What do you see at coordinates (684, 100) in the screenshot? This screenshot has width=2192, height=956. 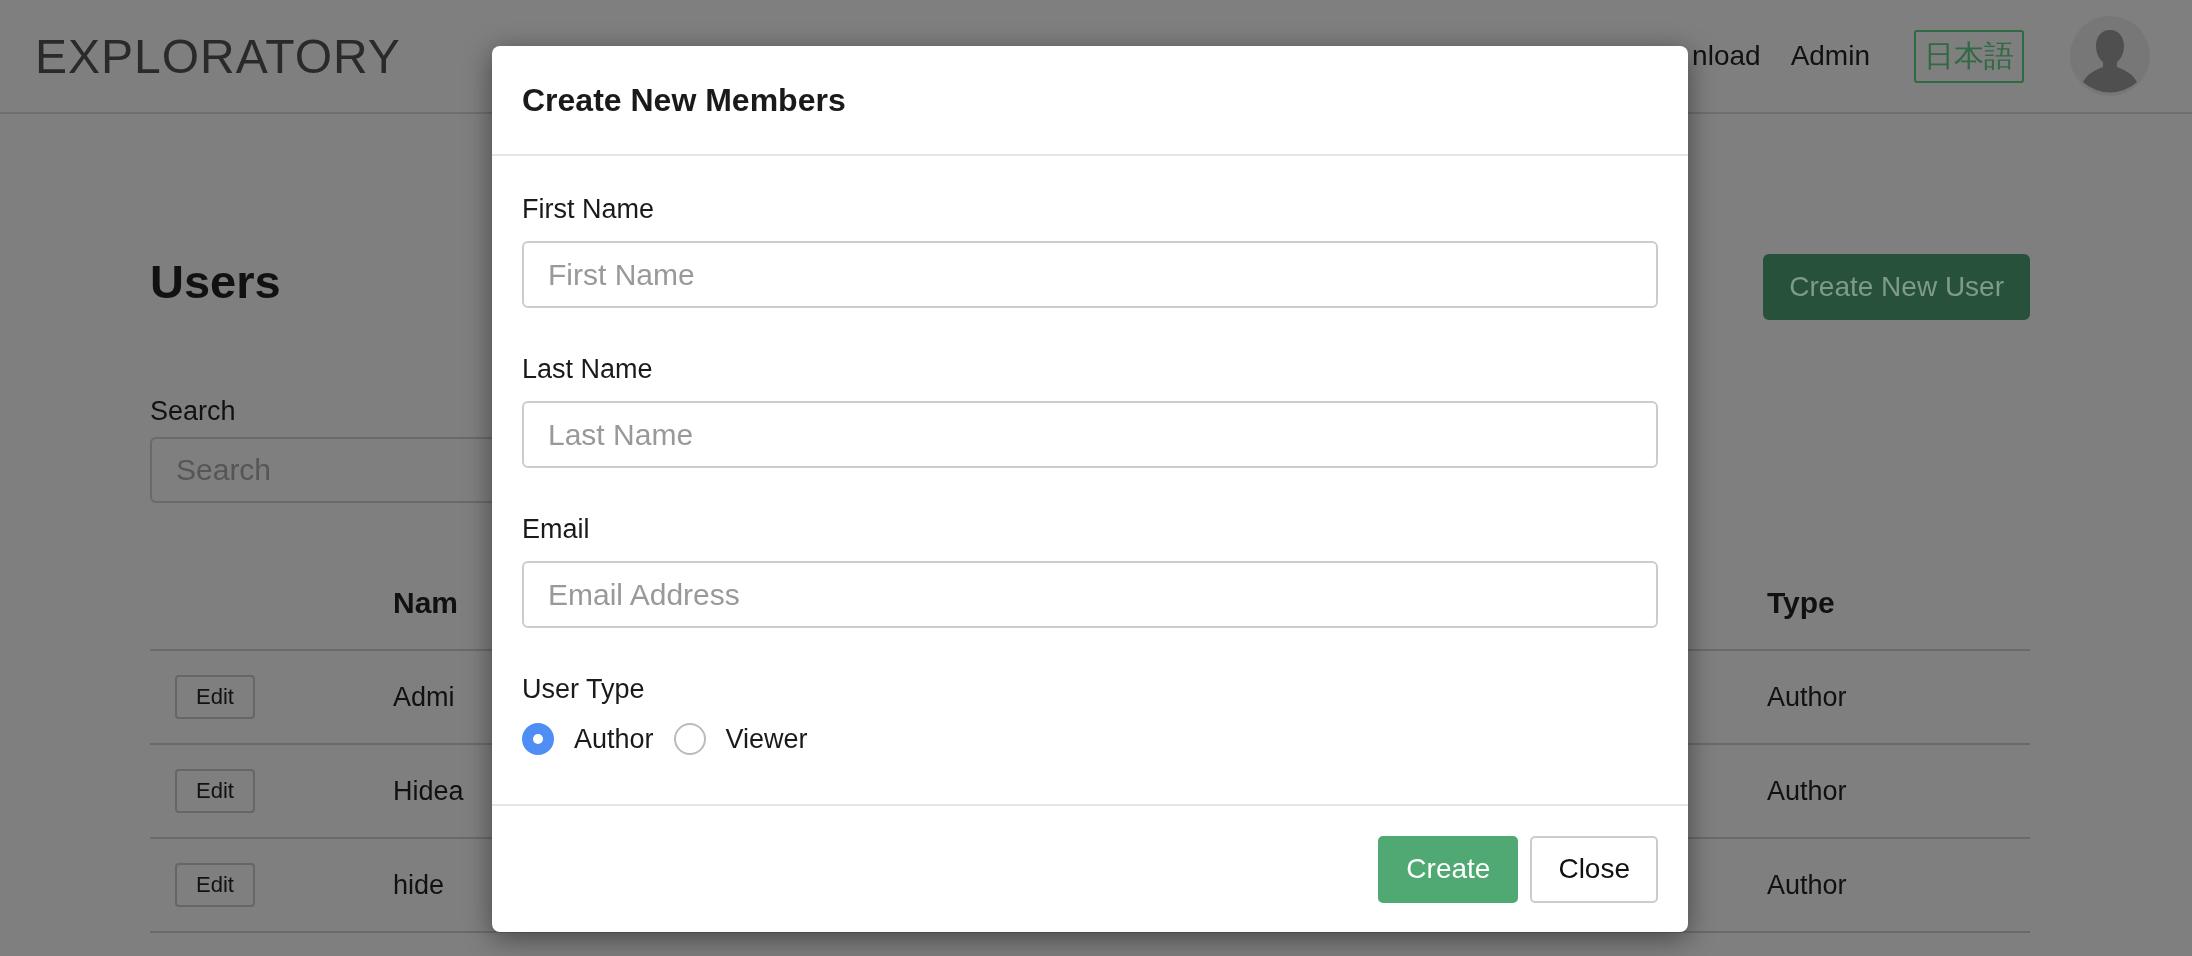 I see `modal-title: Create New Members` at bounding box center [684, 100].